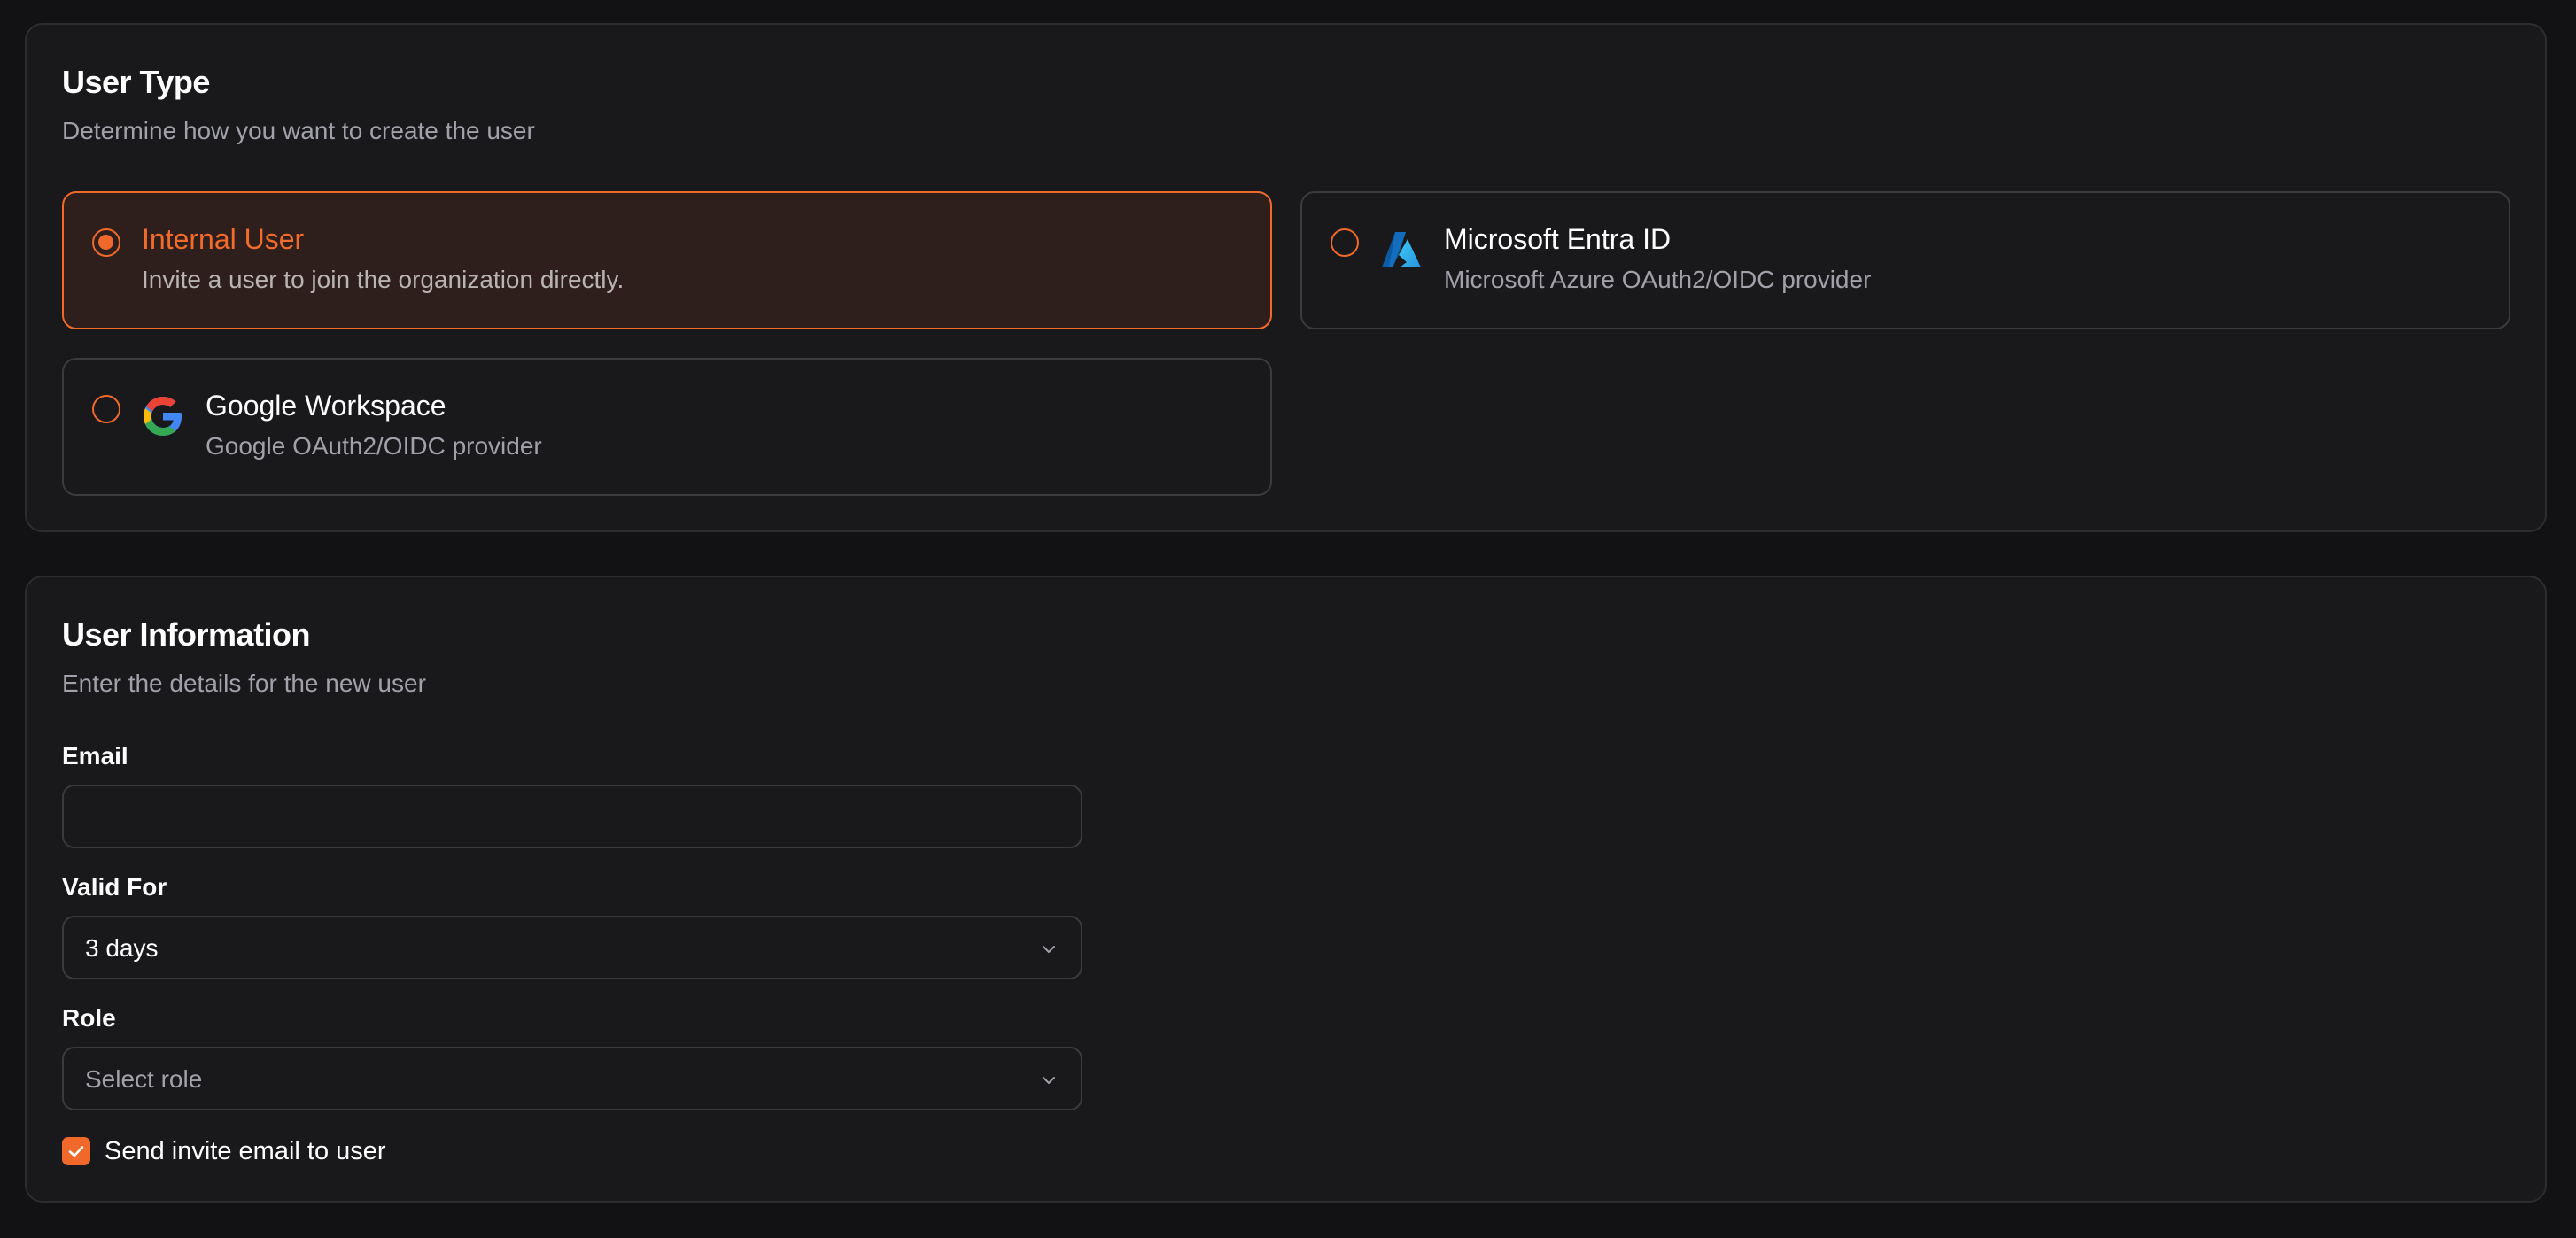 Image resolution: width=2576 pixels, height=1238 pixels. I want to click on role-label: Role, so click(89, 1018).